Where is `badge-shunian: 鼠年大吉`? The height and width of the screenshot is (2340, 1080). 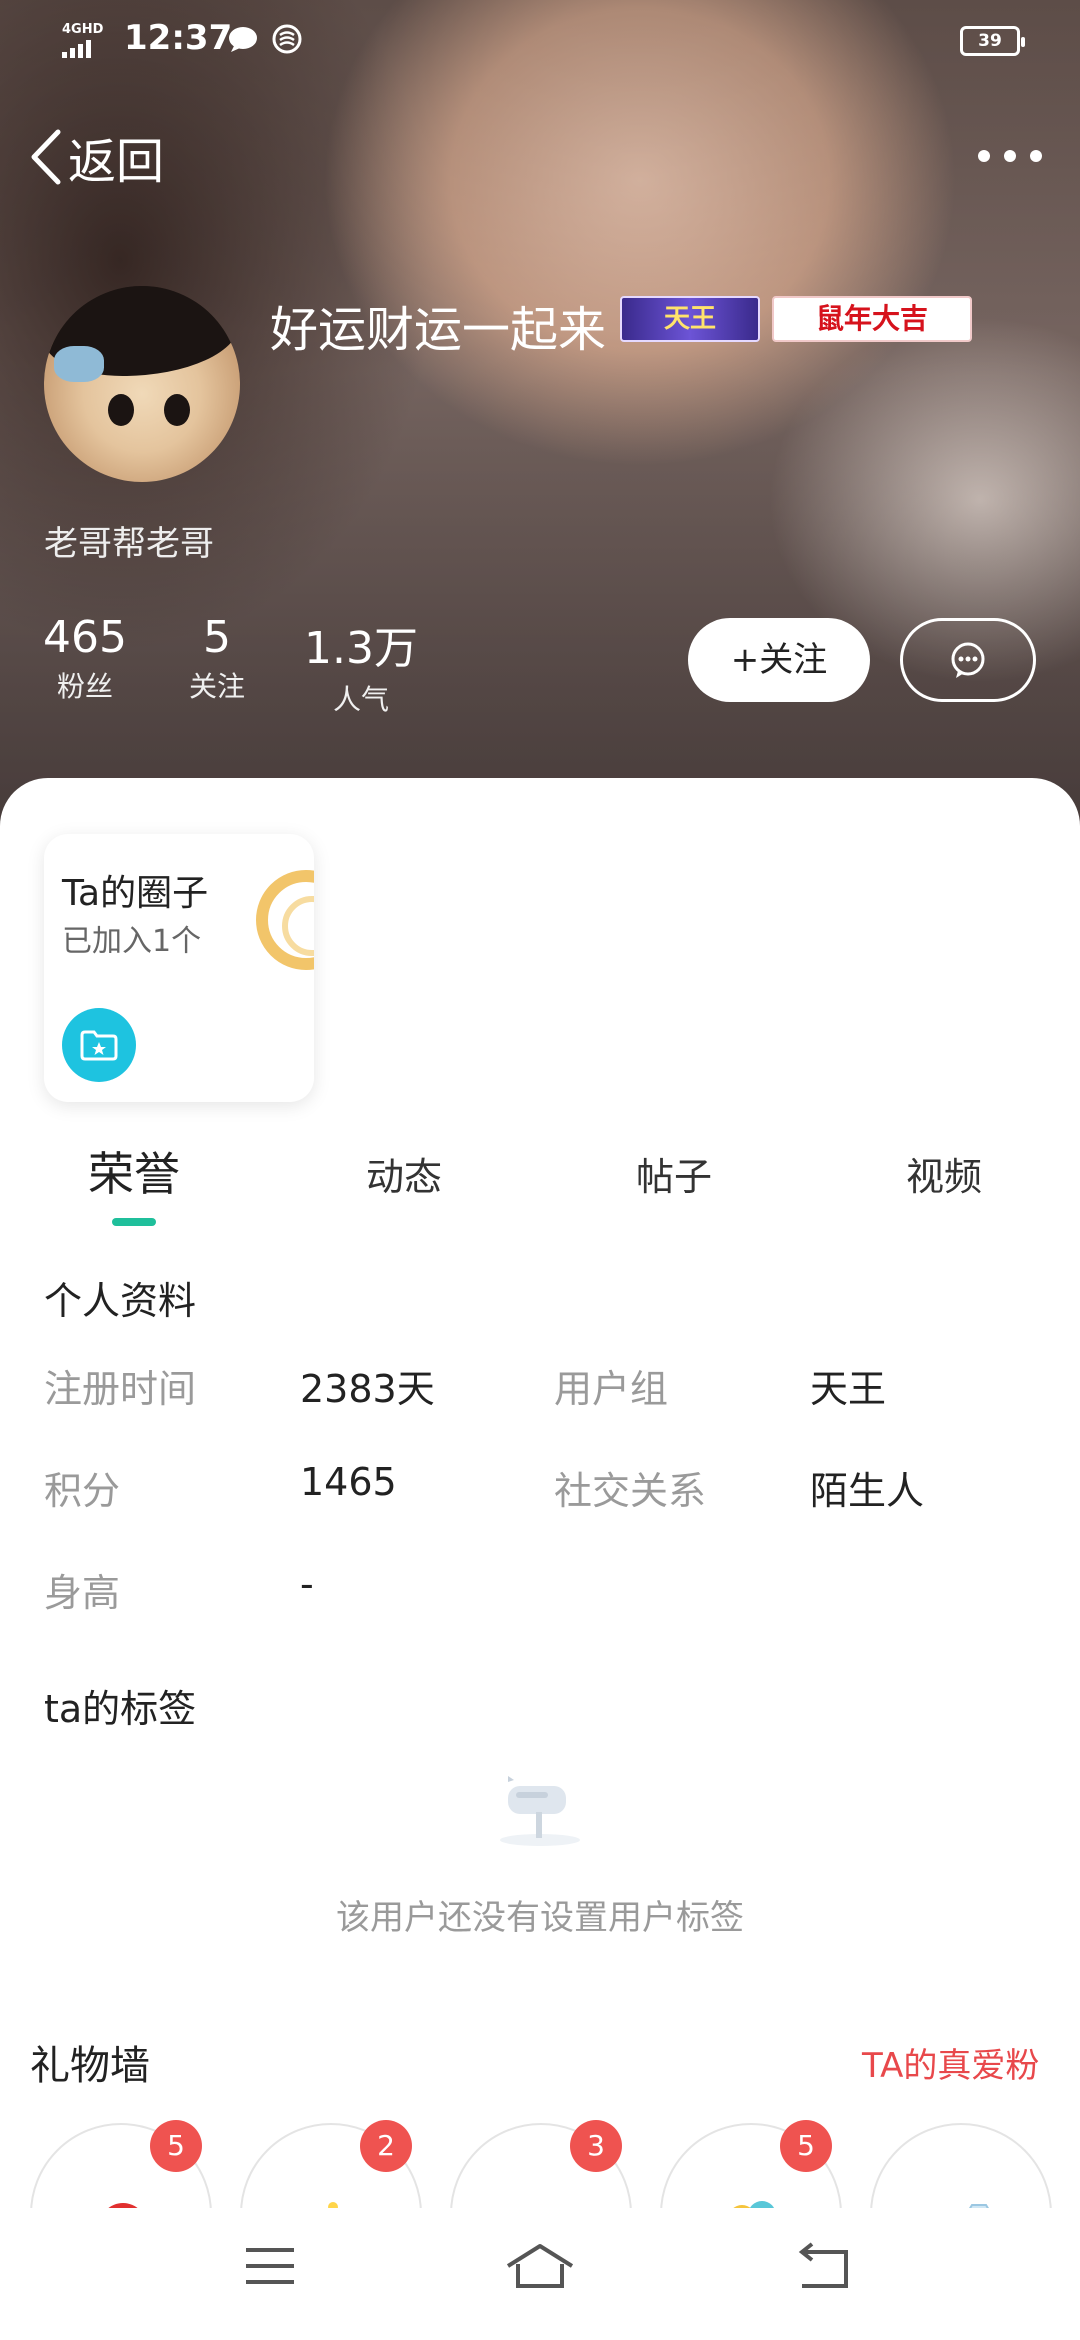 badge-shunian: 鼠年大吉 is located at coordinates (872, 319).